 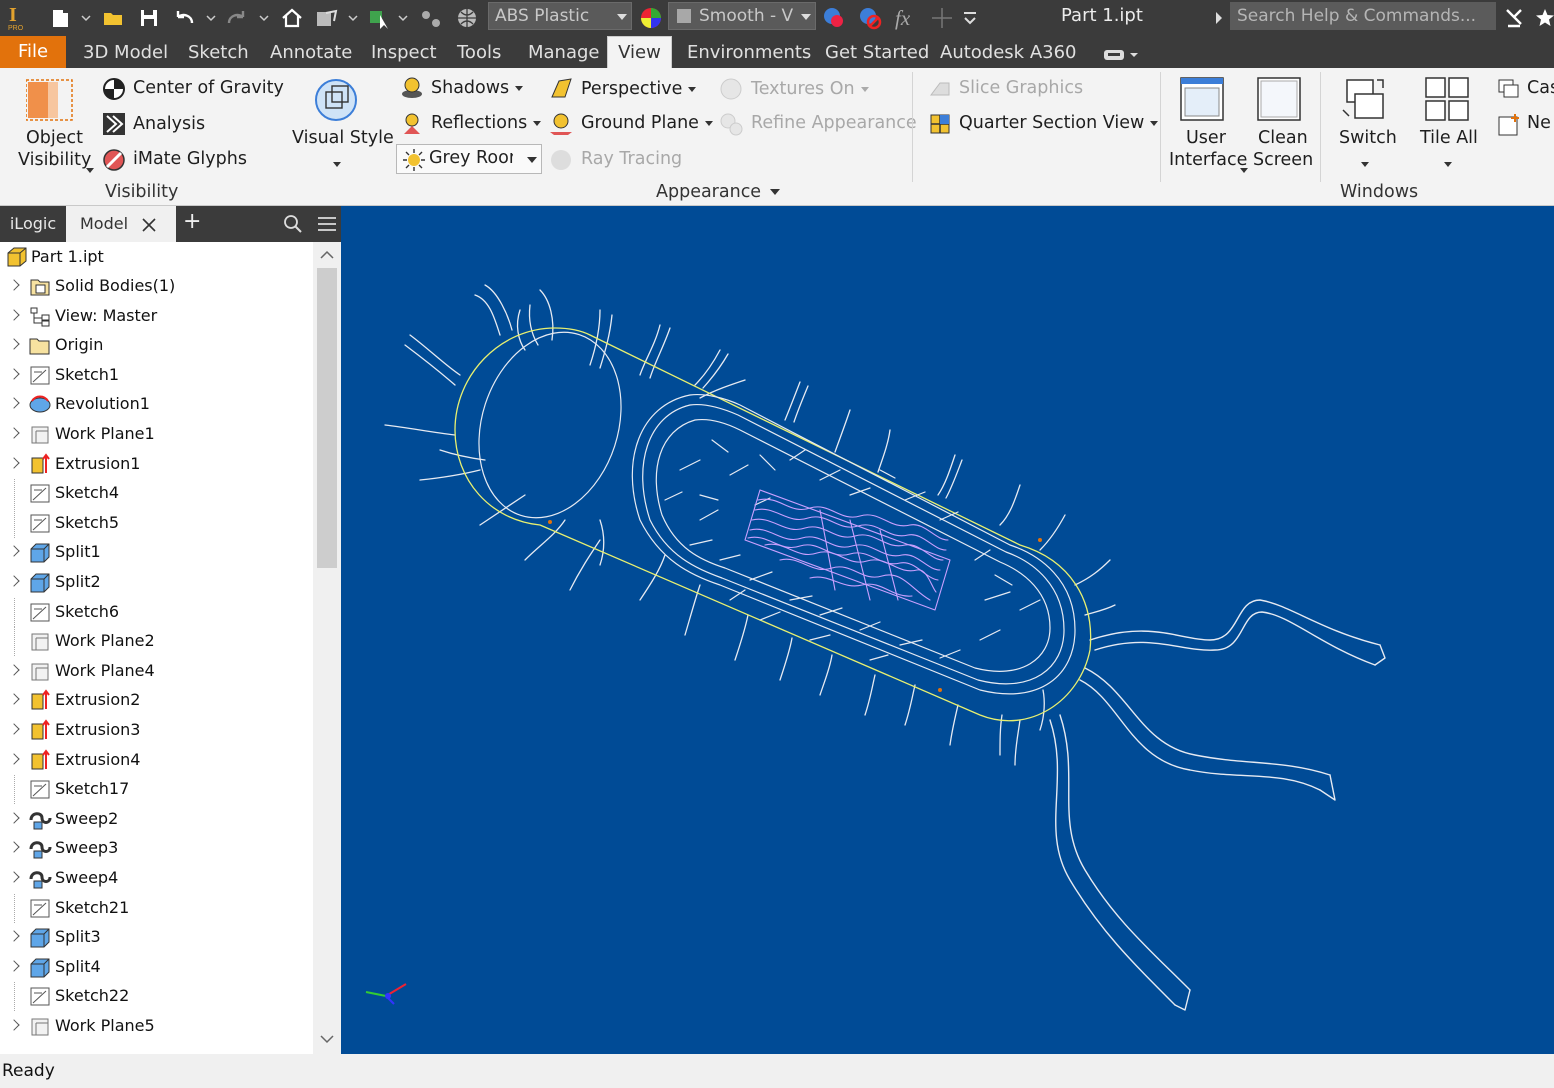 I want to click on tree-item: Sketch22, so click(x=156, y=997).